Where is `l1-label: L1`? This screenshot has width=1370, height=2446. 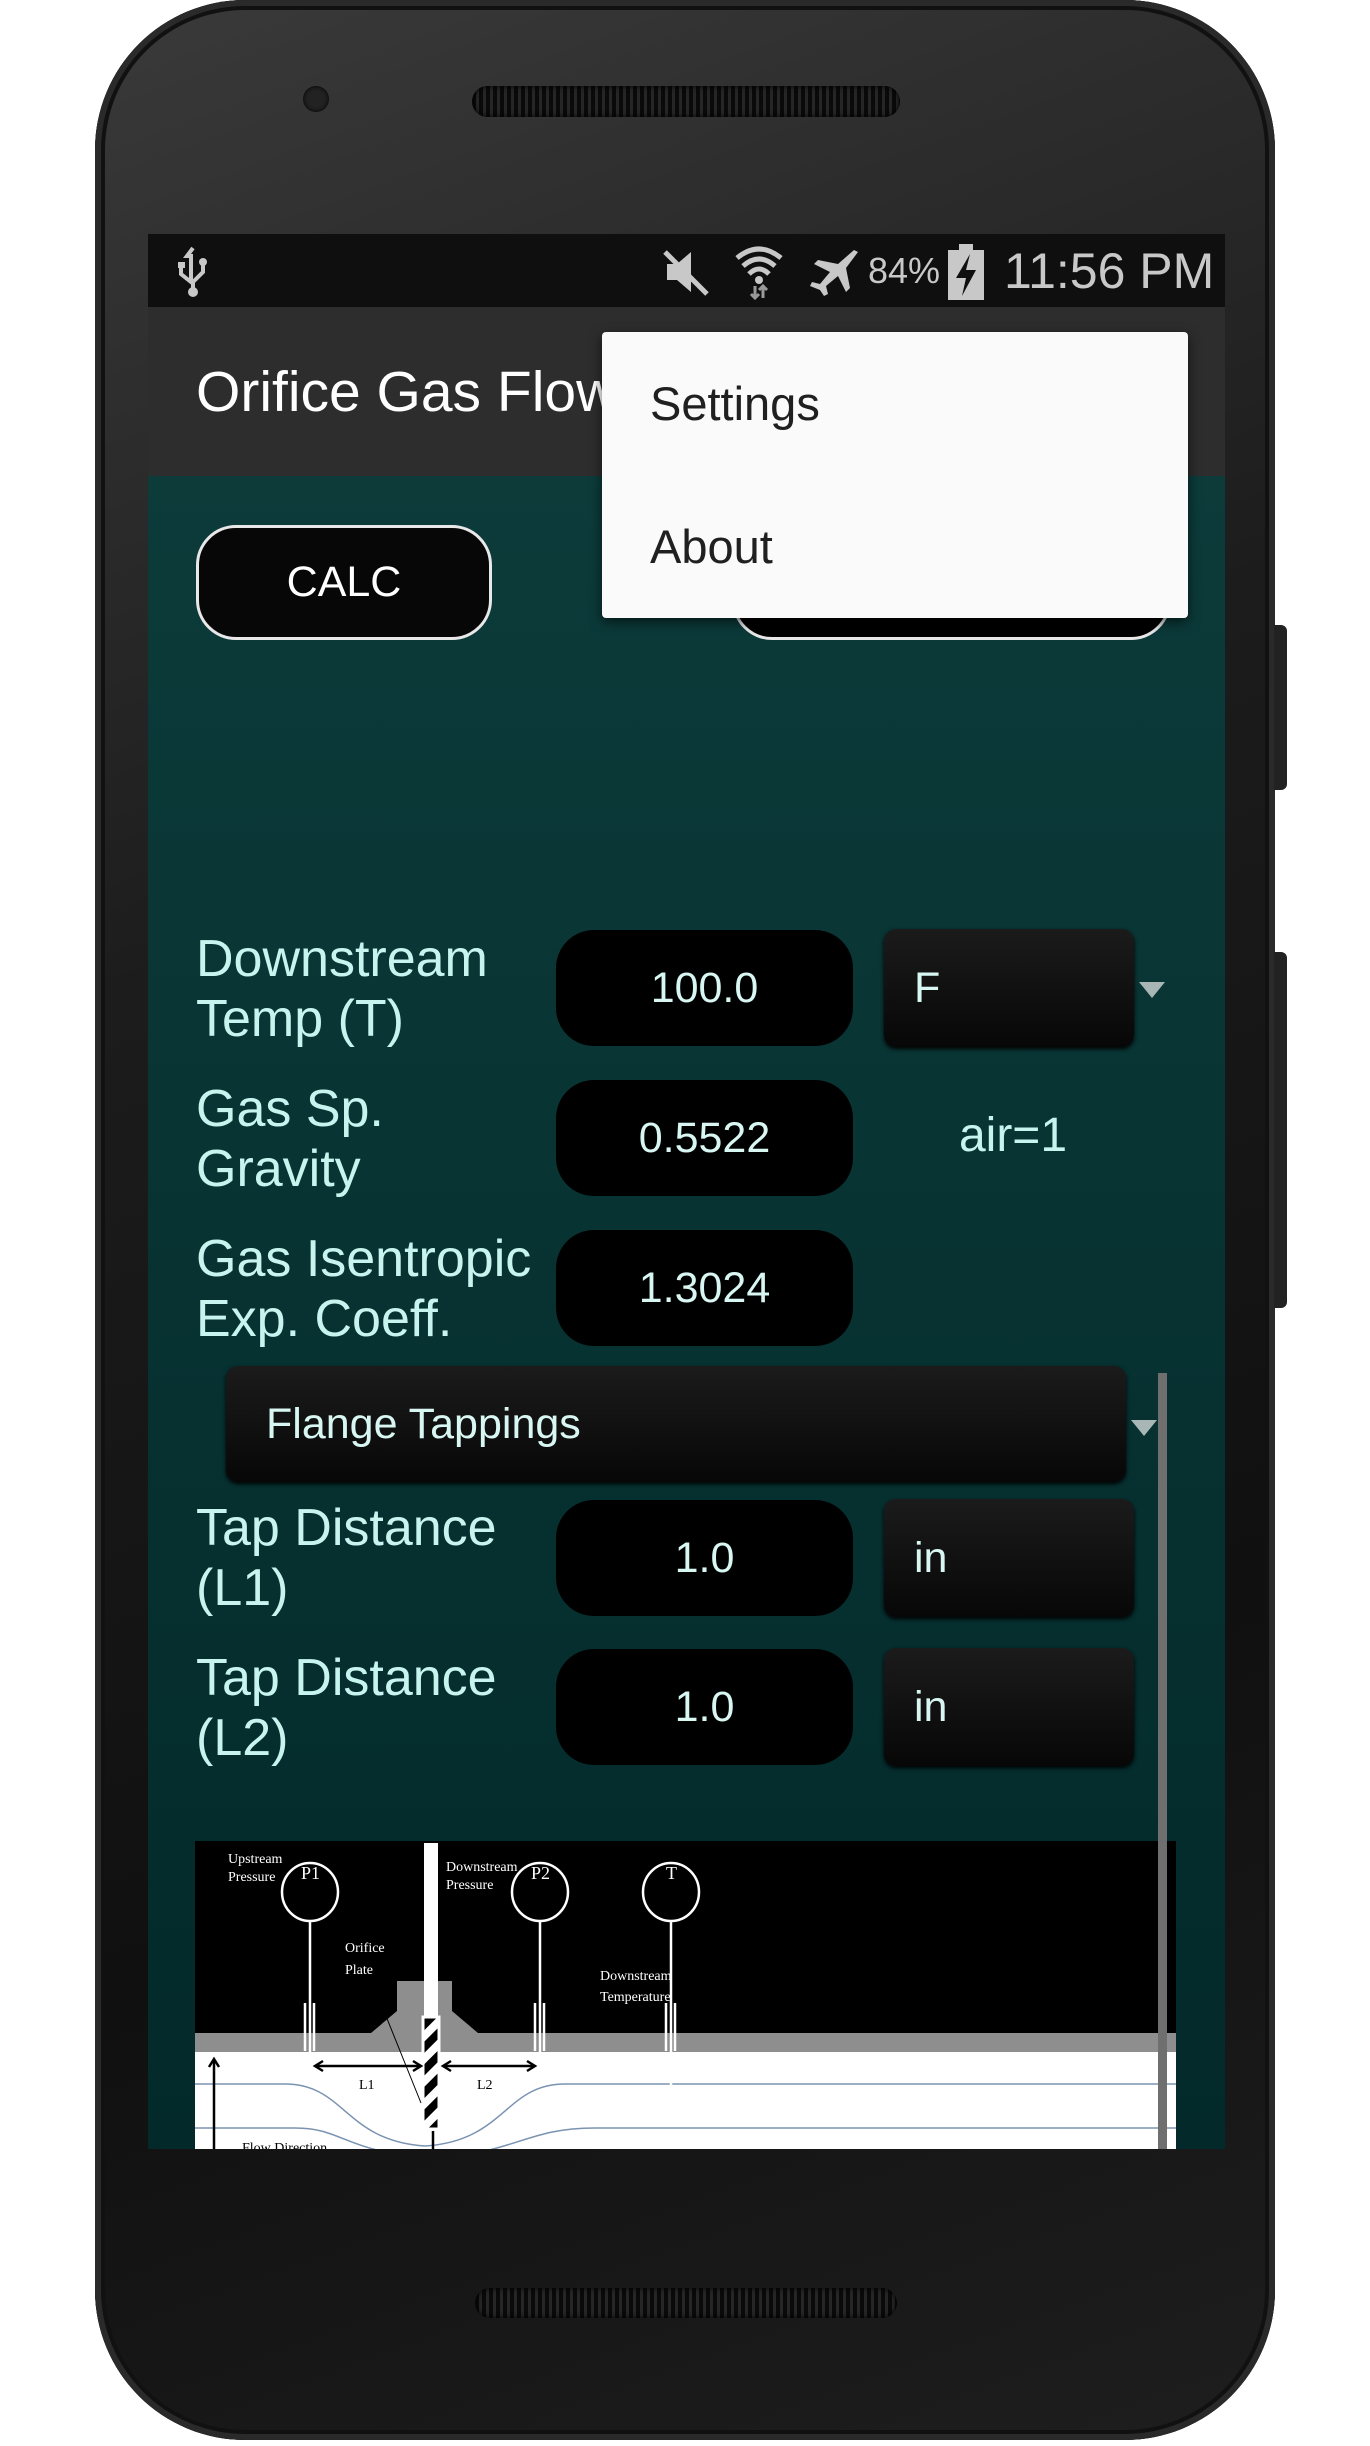 l1-label: L1 is located at coordinates (367, 2085).